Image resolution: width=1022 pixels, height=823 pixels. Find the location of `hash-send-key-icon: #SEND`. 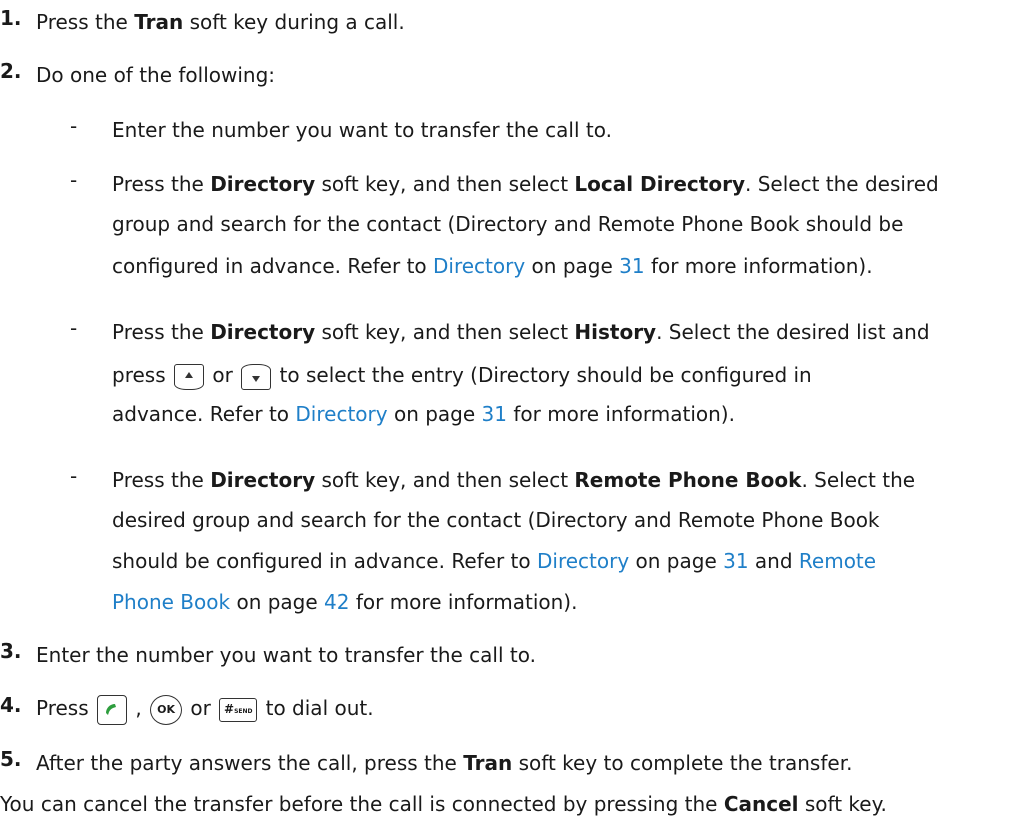

hash-send-key-icon: #SEND is located at coordinates (238, 709).